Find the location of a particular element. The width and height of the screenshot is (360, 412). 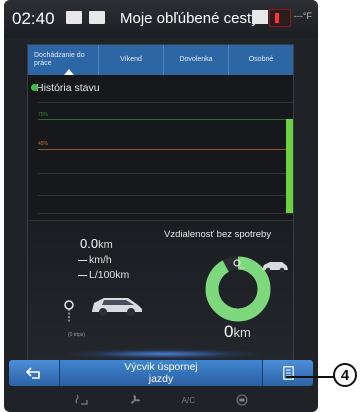

climate-bar: A/C is located at coordinates (161, 400).